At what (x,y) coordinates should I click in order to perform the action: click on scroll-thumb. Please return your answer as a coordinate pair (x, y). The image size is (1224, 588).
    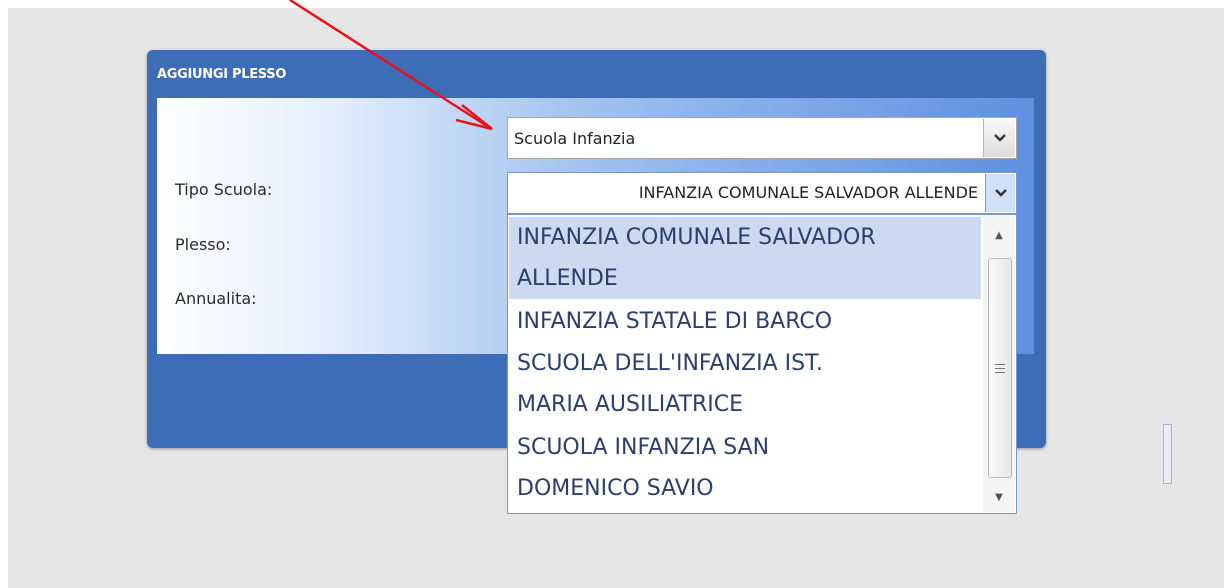
    Looking at the image, I should click on (1000, 368).